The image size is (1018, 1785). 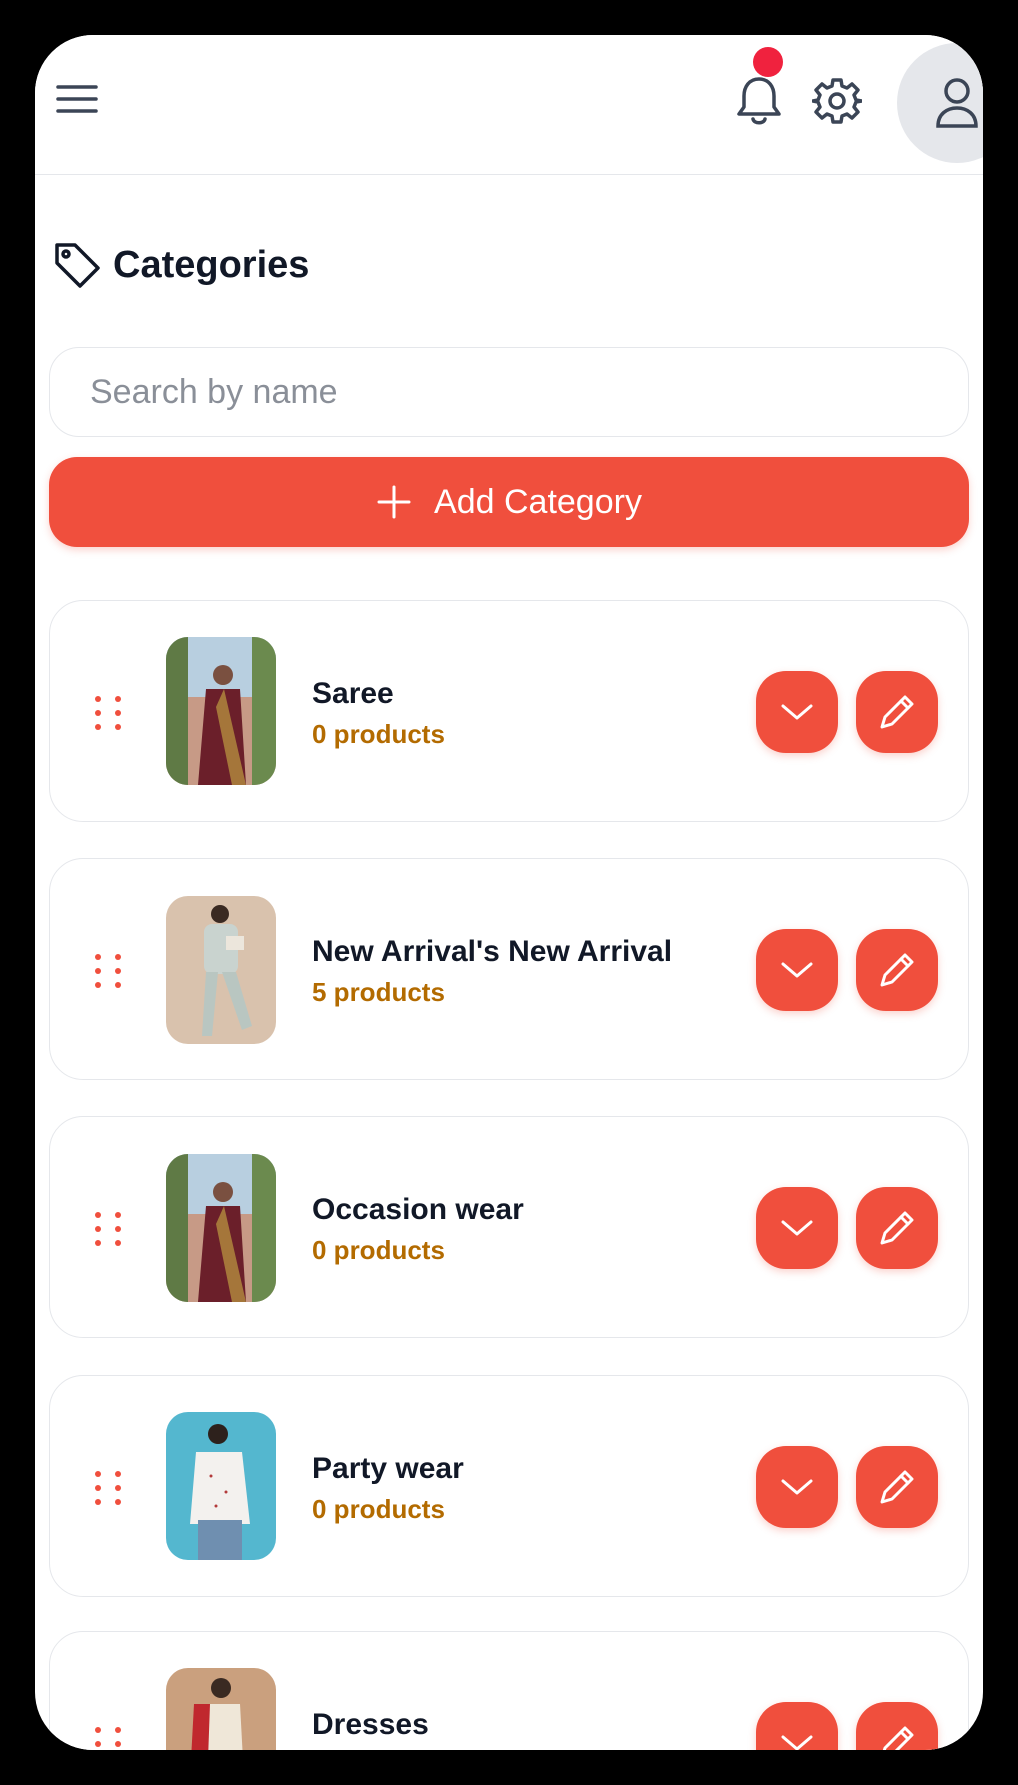 I want to click on tag-icon, so click(x=77, y=265).